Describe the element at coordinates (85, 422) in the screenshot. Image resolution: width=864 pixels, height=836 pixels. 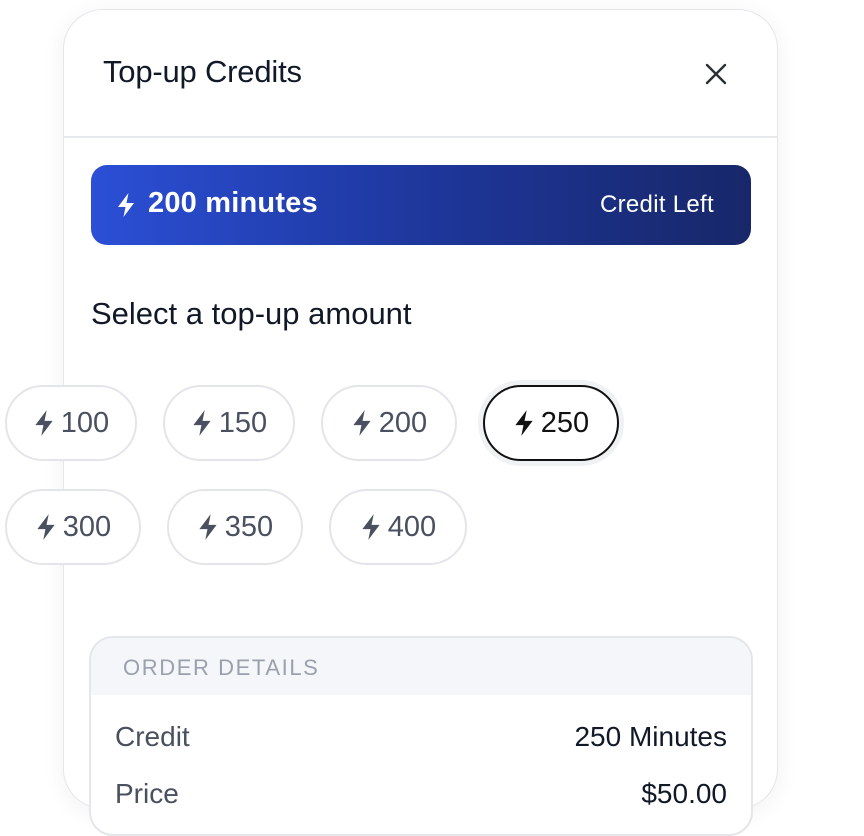
I see `topup-option-label: 100` at that location.